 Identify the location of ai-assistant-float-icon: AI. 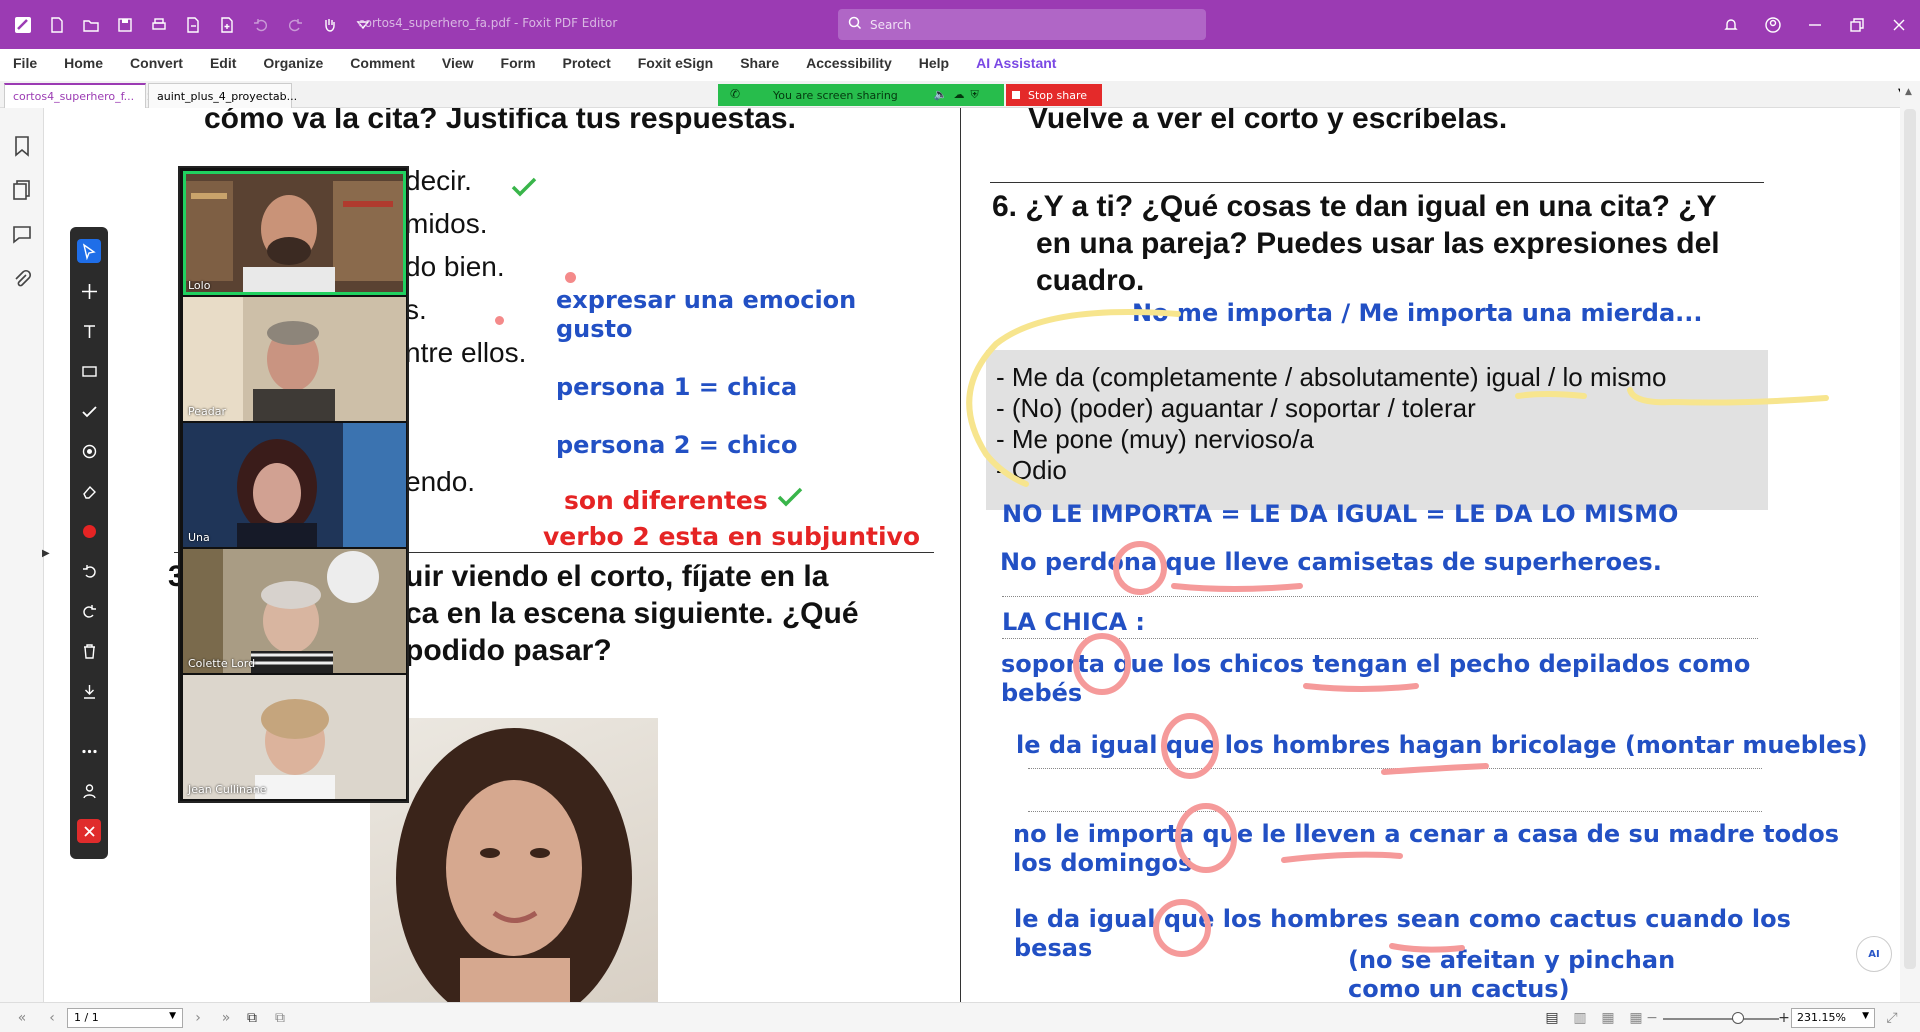
(1874, 954).